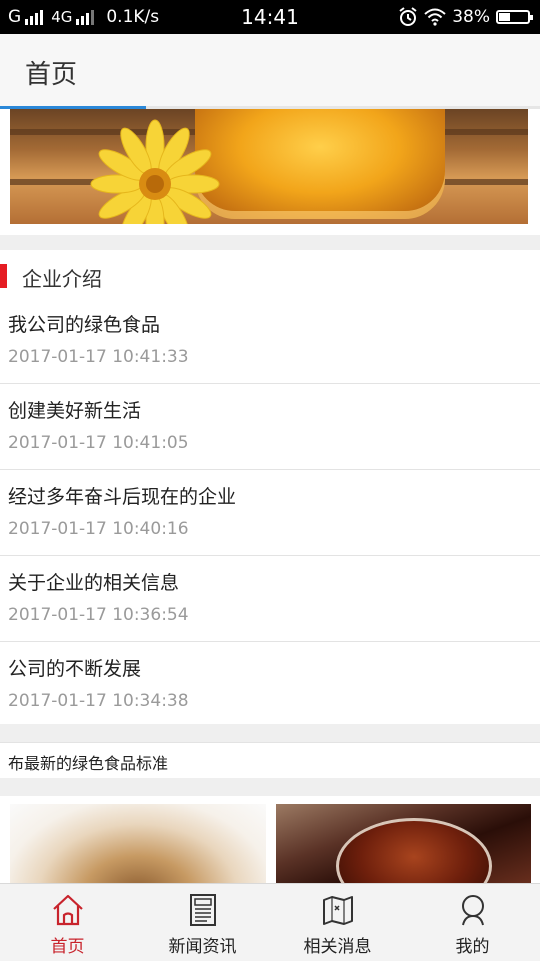 The width and height of the screenshot is (540, 961). I want to click on tea-cup, so click(414, 852).